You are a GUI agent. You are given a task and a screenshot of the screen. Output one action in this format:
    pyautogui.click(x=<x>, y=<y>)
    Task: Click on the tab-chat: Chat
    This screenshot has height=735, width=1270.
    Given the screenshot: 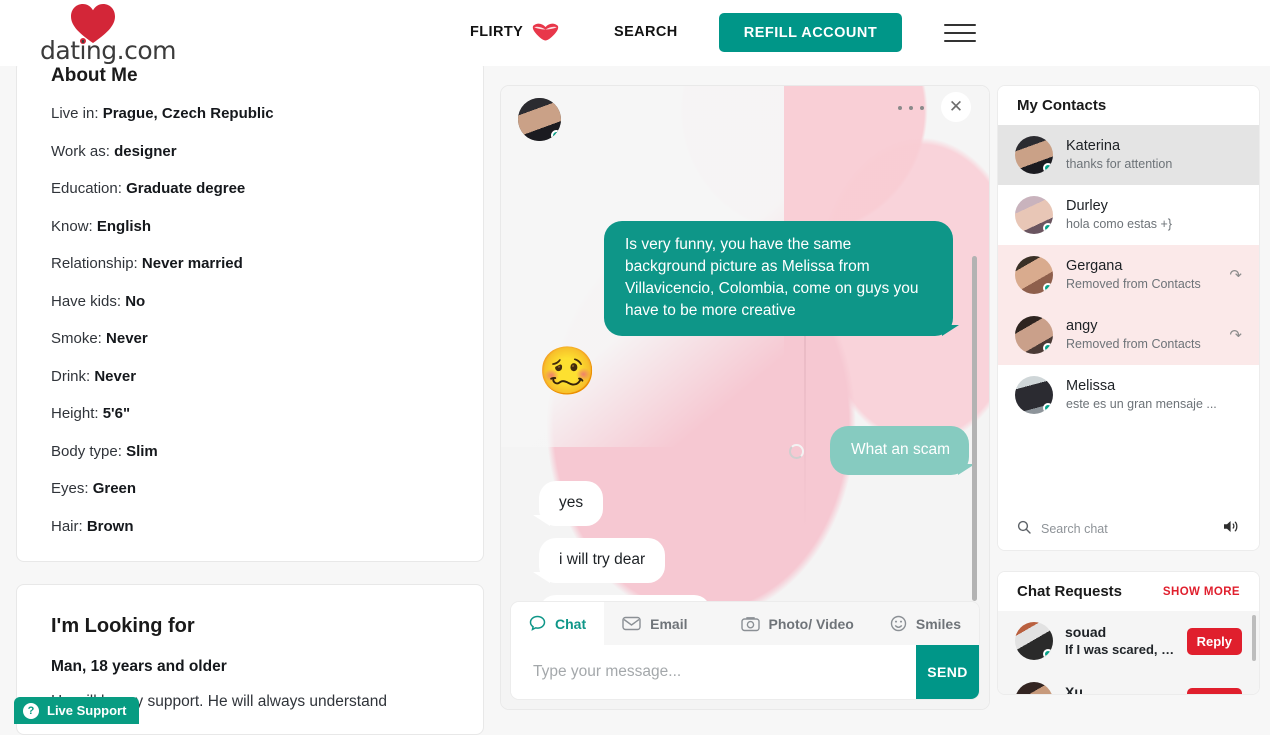 What is the action you would take?
    pyautogui.click(x=557, y=623)
    